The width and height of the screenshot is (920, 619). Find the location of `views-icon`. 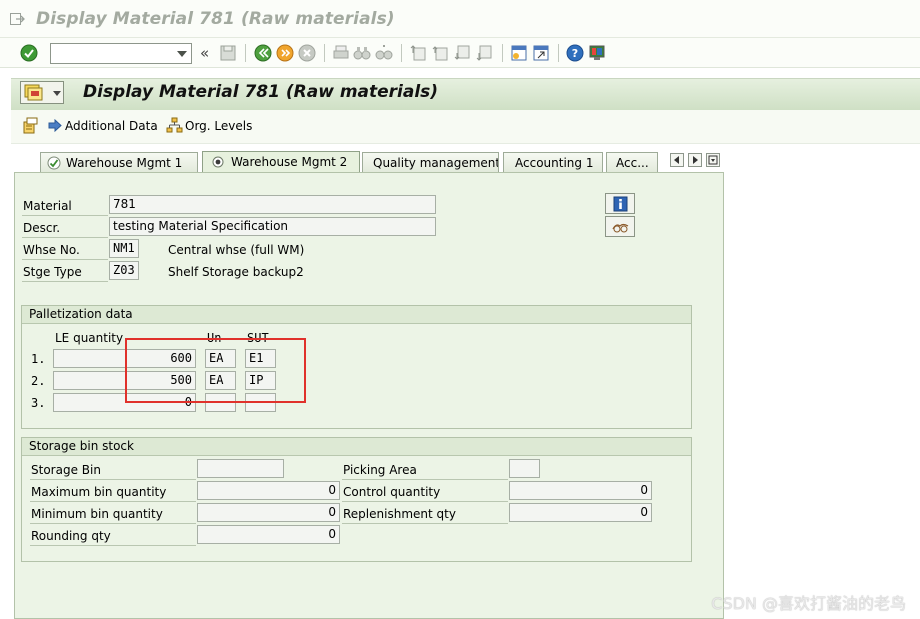

views-icon is located at coordinates (33, 92).